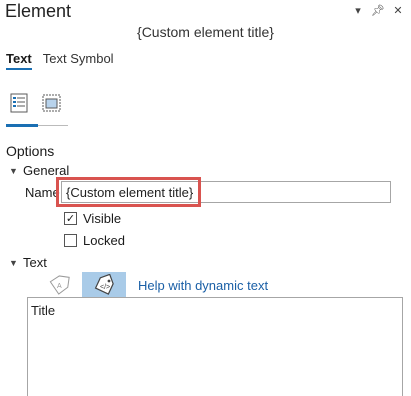  I want to click on locked-label: Locked, so click(104, 240).